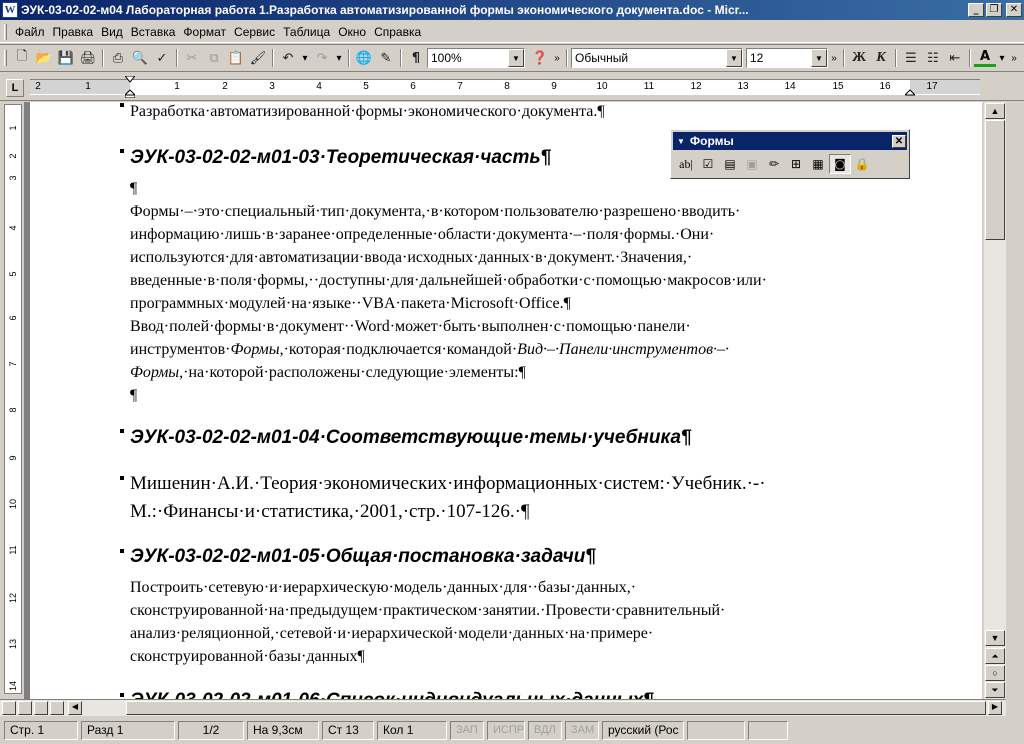 This screenshot has width=1024, height=744. Describe the element at coordinates (881, 58) in the screenshot. I see `italic-button: К` at that location.